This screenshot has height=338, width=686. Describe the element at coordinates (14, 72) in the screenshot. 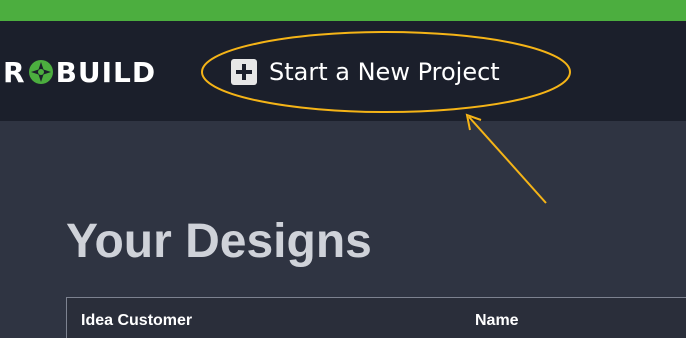

I see `logo-text-left: R` at that location.